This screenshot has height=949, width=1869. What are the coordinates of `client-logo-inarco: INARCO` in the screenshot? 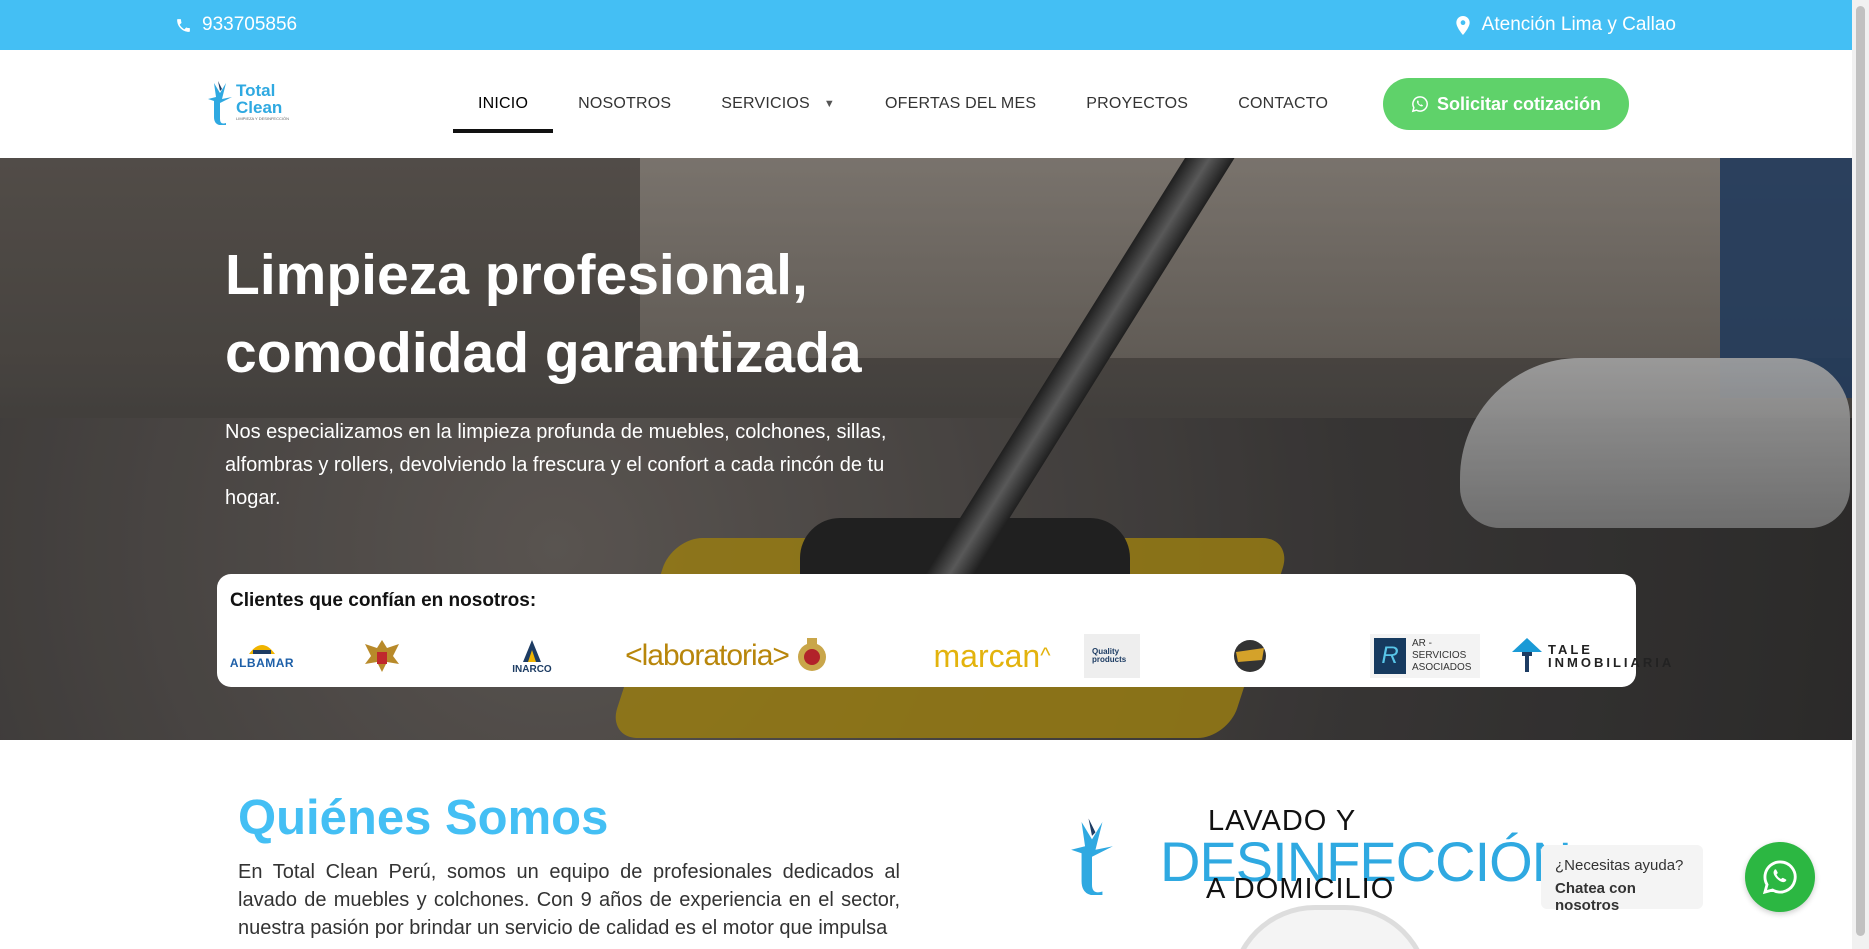 It's located at (532, 656).